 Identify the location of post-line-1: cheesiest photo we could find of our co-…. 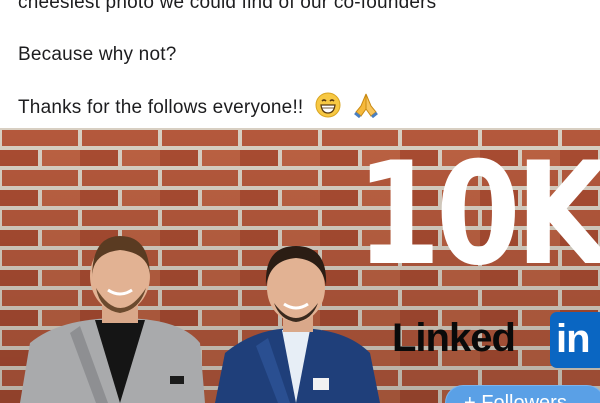
(227, 6).